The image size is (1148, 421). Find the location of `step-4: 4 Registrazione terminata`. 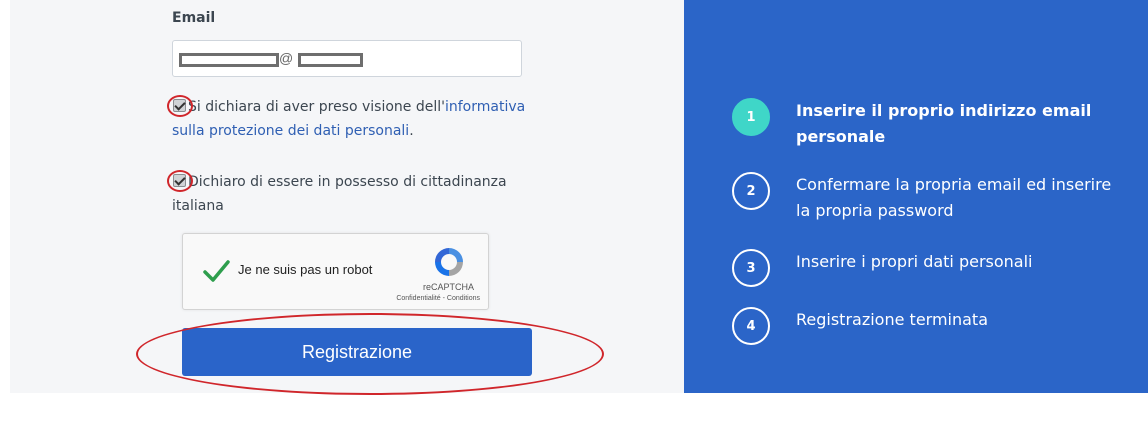

step-4: 4 Registrazione terminata is located at coordinates (932, 326).